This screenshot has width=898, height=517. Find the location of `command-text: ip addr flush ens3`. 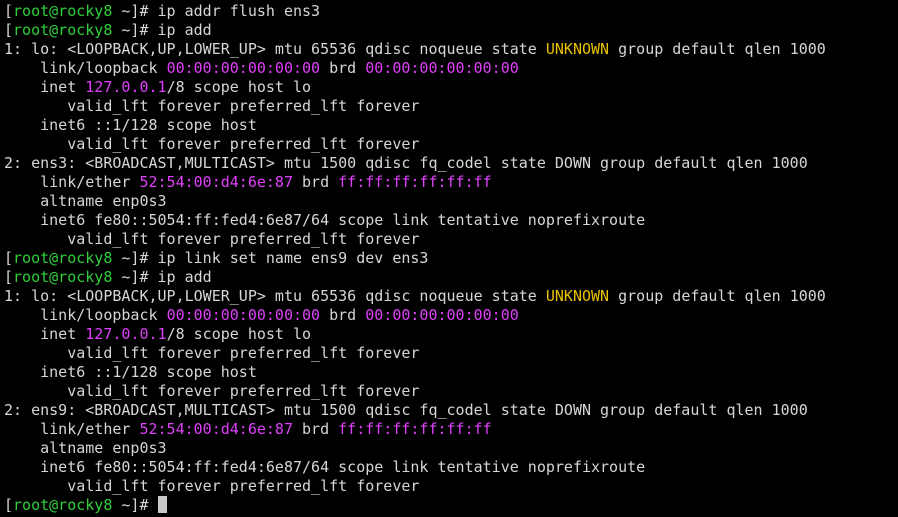

command-text: ip addr flush ens3 is located at coordinates (239, 11).